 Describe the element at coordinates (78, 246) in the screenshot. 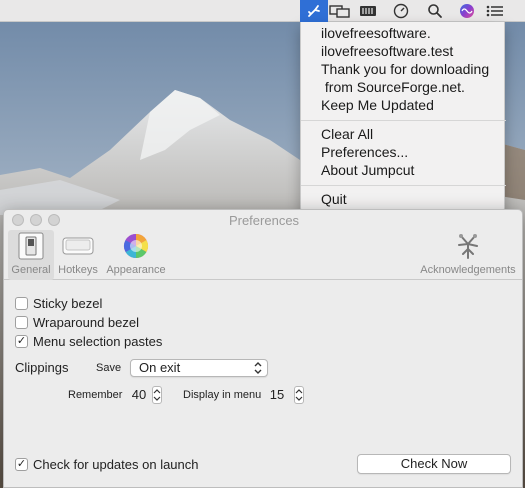

I see `keyboard-key-icon` at that location.